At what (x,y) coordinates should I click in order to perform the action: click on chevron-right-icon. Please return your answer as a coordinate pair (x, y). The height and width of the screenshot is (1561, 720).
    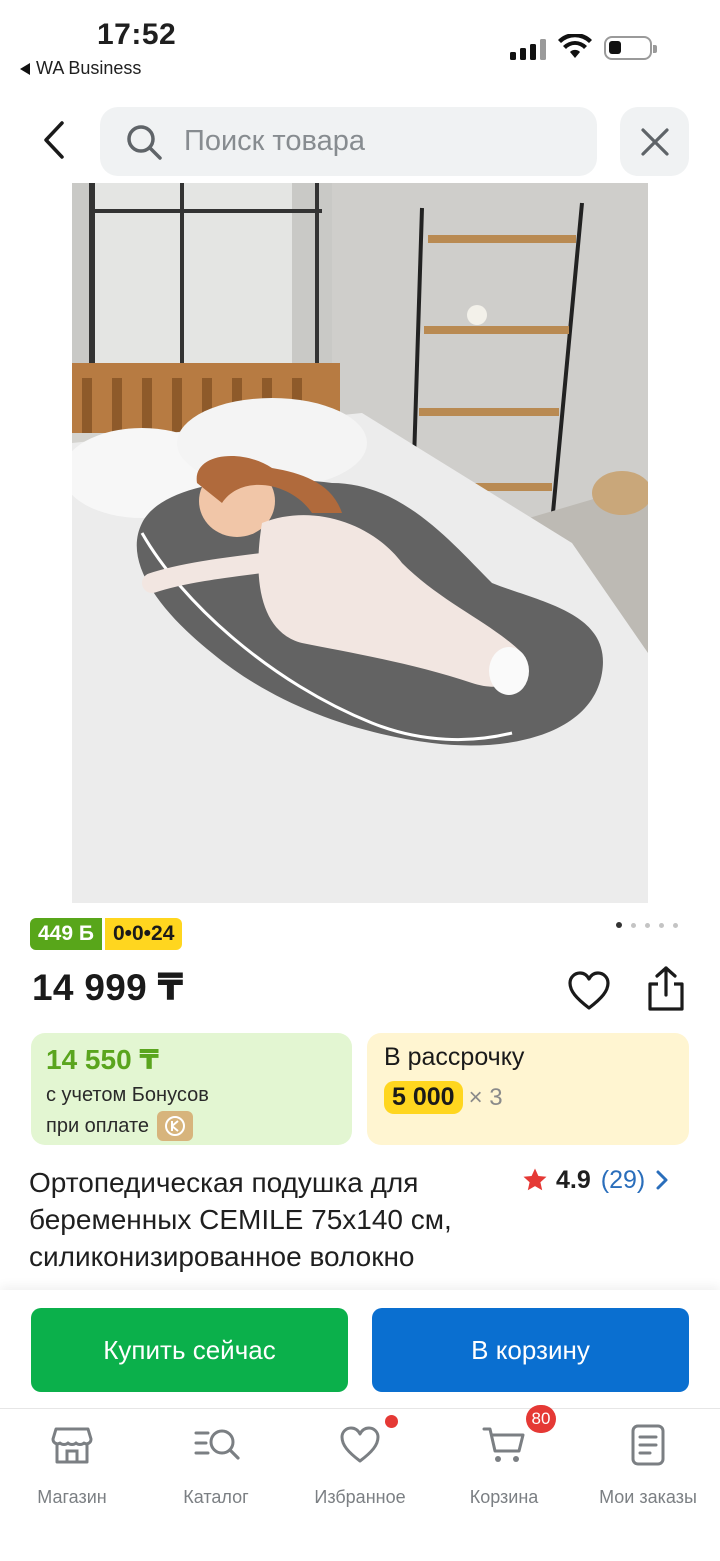
    Looking at the image, I should click on (662, 1180).